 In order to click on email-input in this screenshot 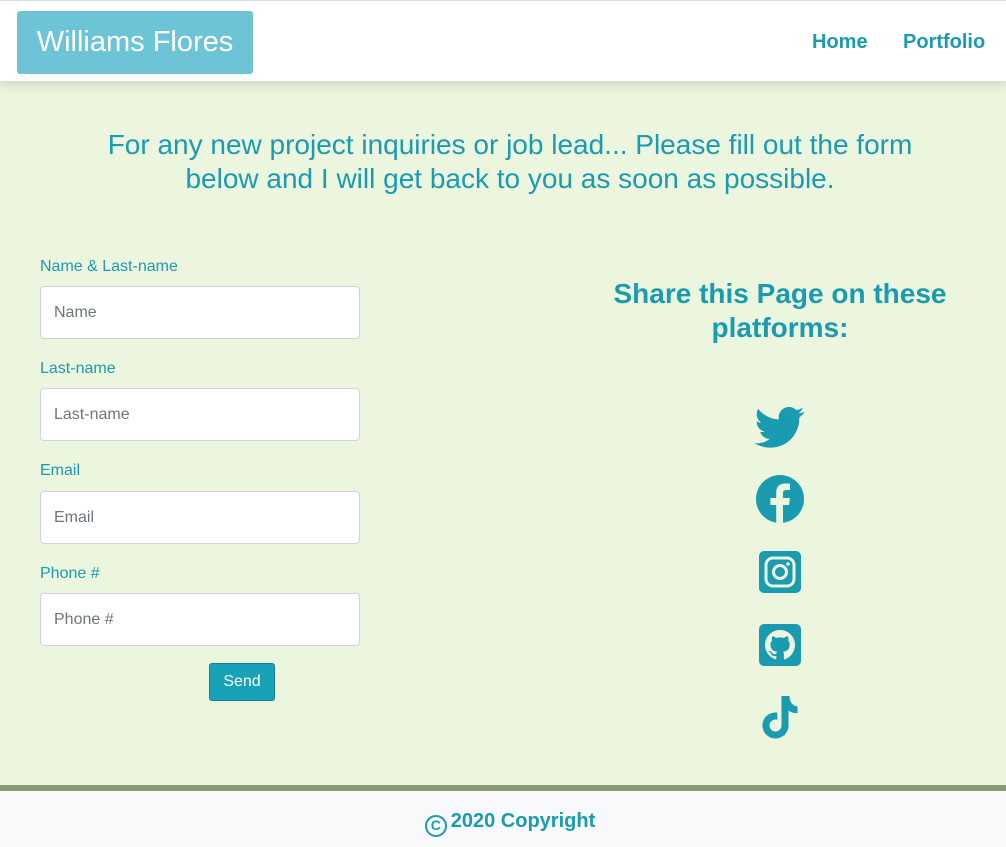, I will do `click(200, 517)`.